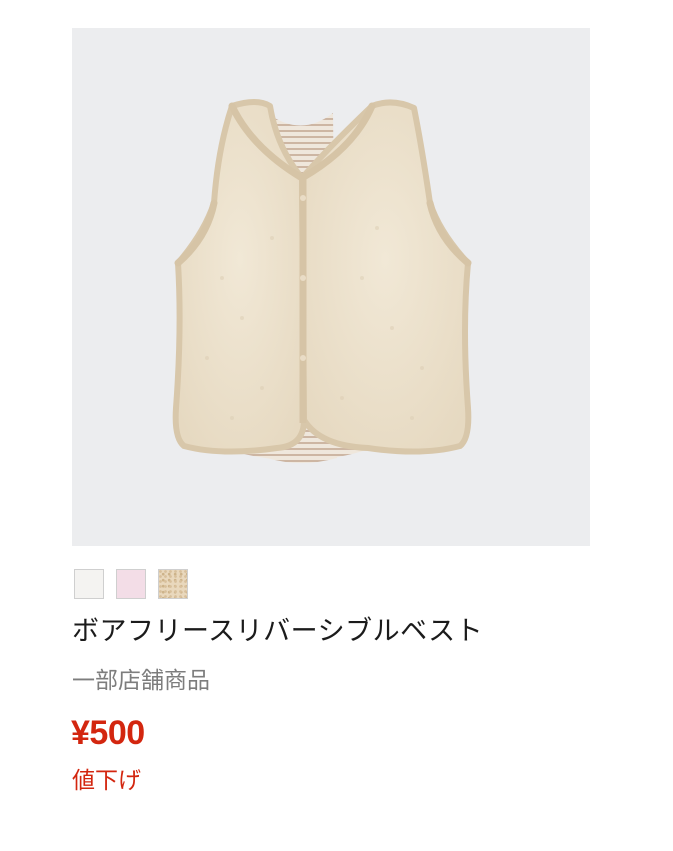  What do you see at coordinates (108, 733) in the screenshot?
I see `product-price: ¥500` at bounding box center [108, 733].